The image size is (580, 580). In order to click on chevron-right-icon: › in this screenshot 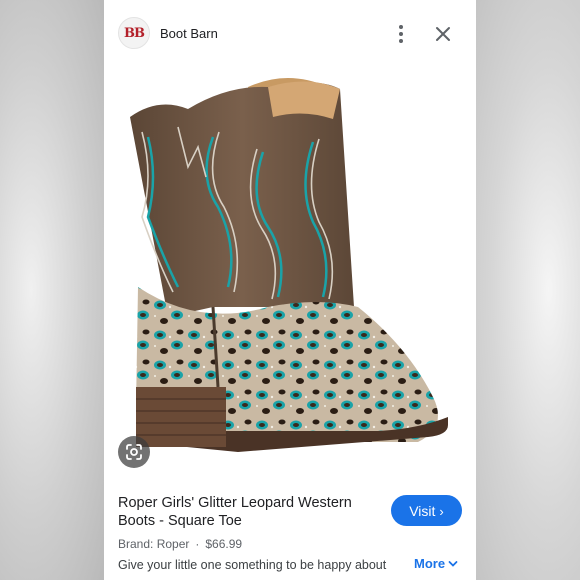, I will do `click(441, 511)`.